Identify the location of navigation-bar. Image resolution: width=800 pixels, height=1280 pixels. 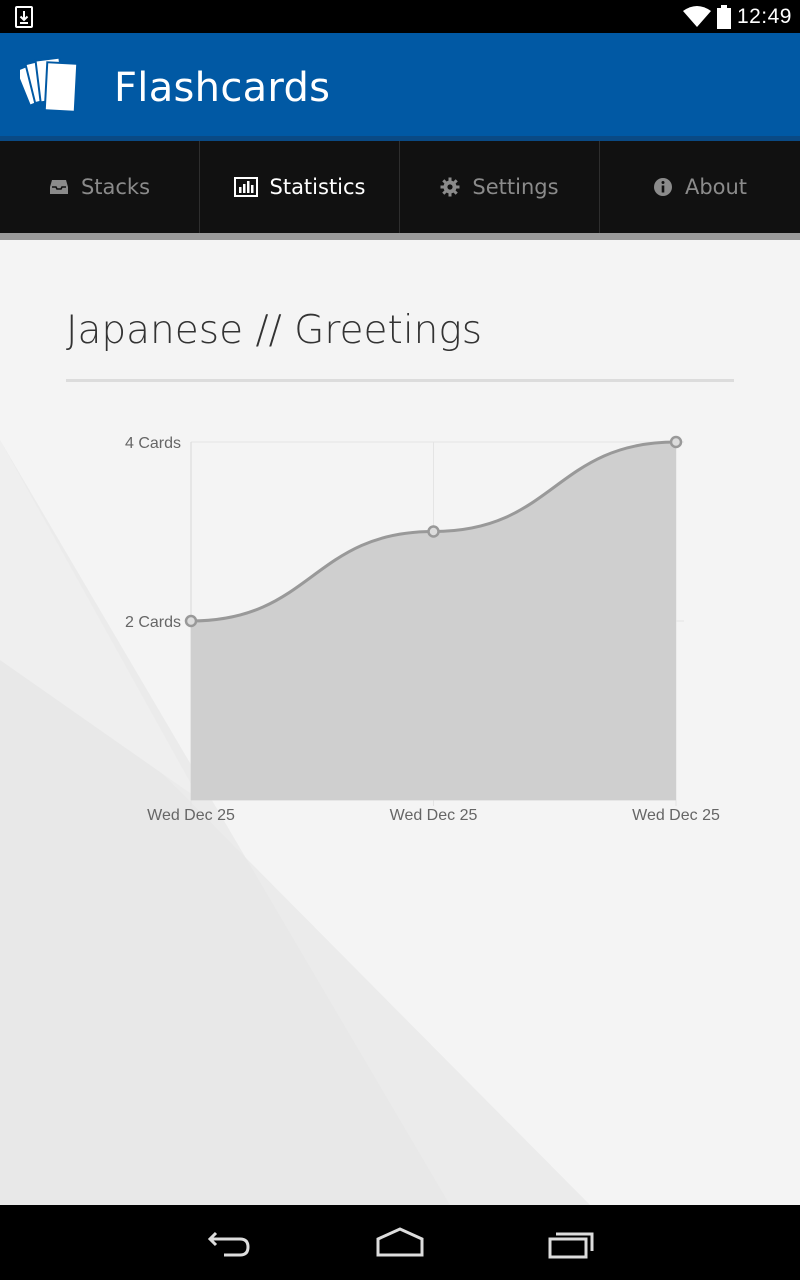
(400, 1242).